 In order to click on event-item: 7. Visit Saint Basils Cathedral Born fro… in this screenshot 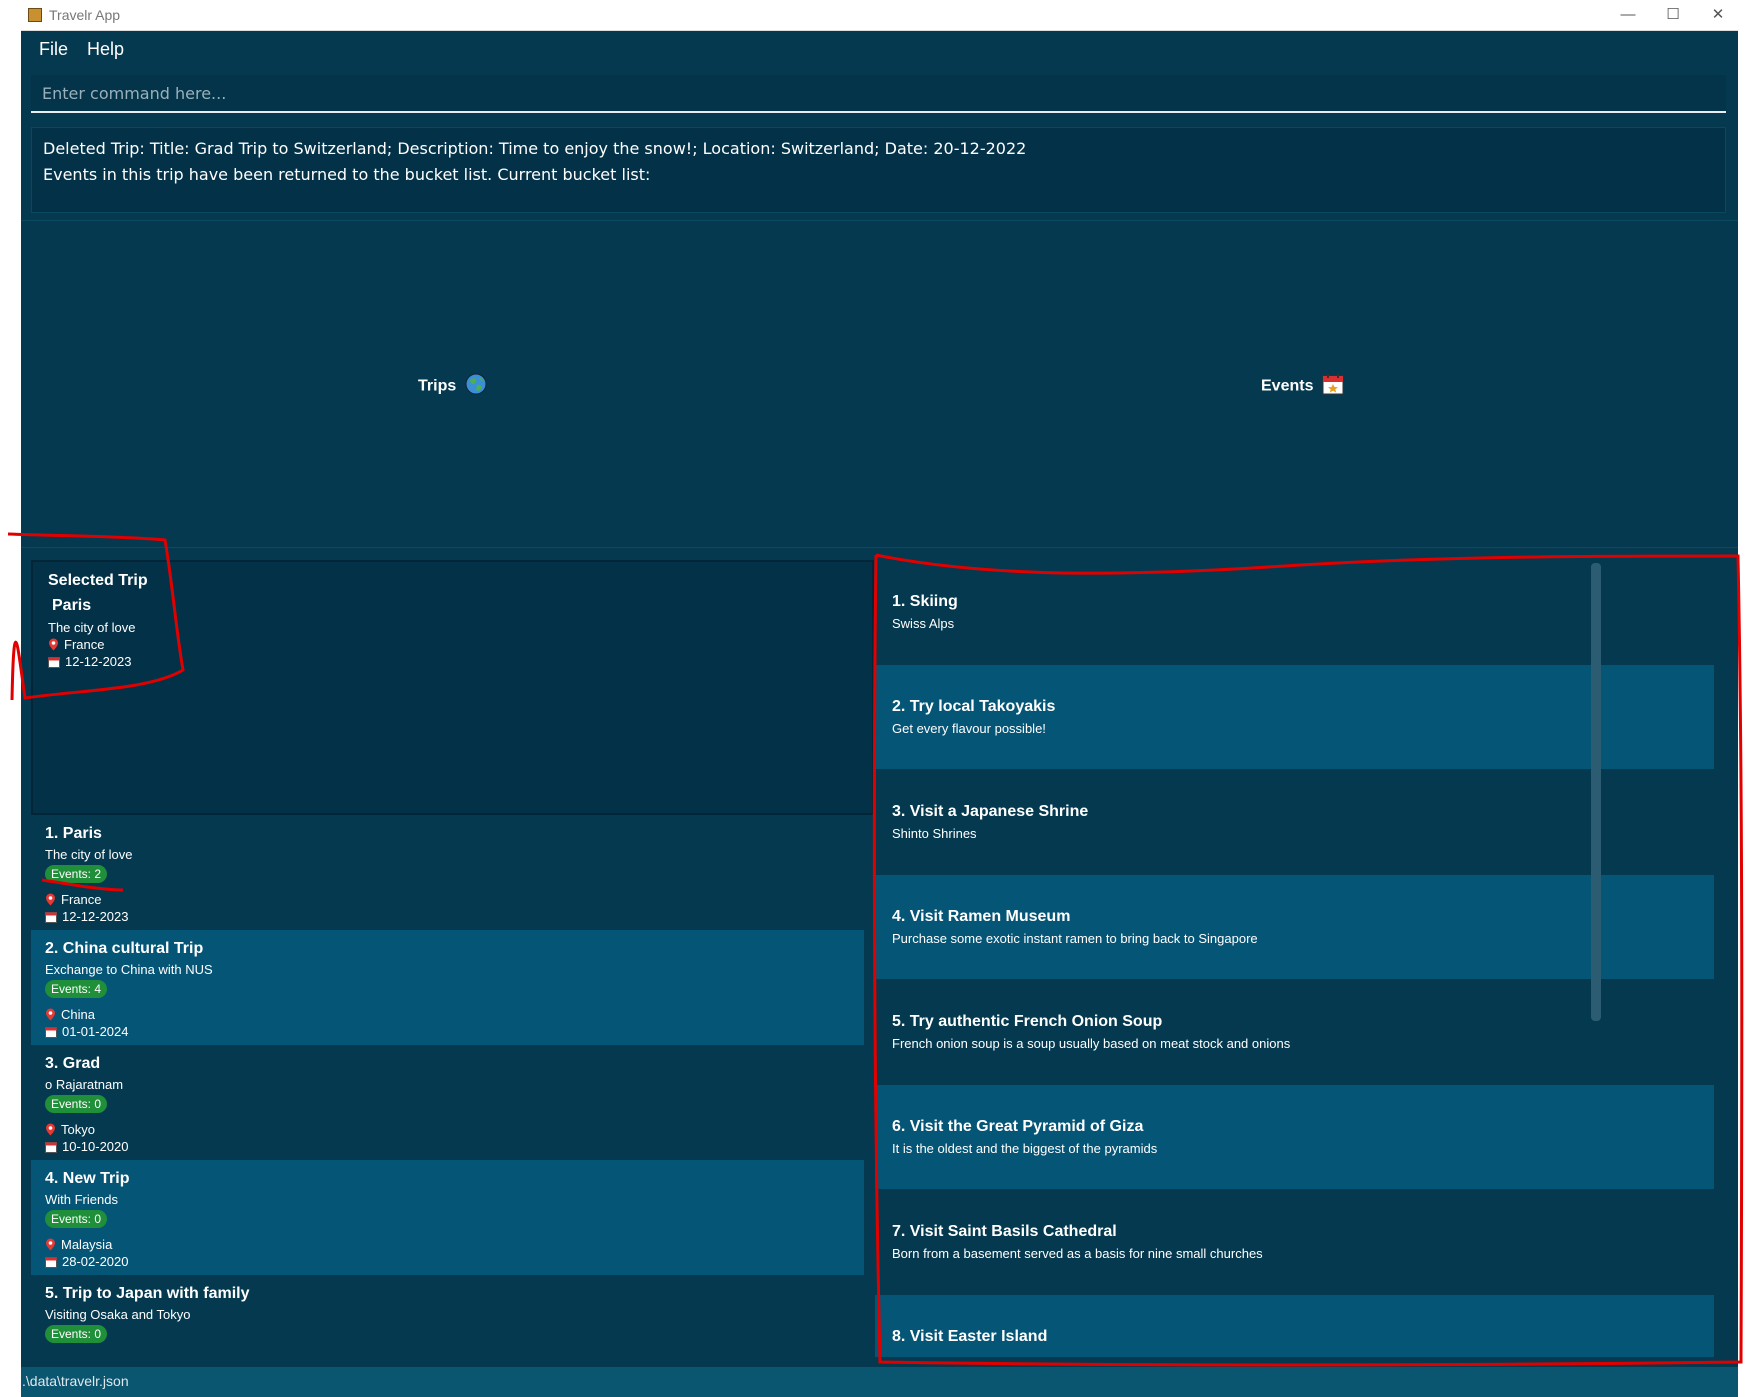, I will do `click(1294, 1242)`.